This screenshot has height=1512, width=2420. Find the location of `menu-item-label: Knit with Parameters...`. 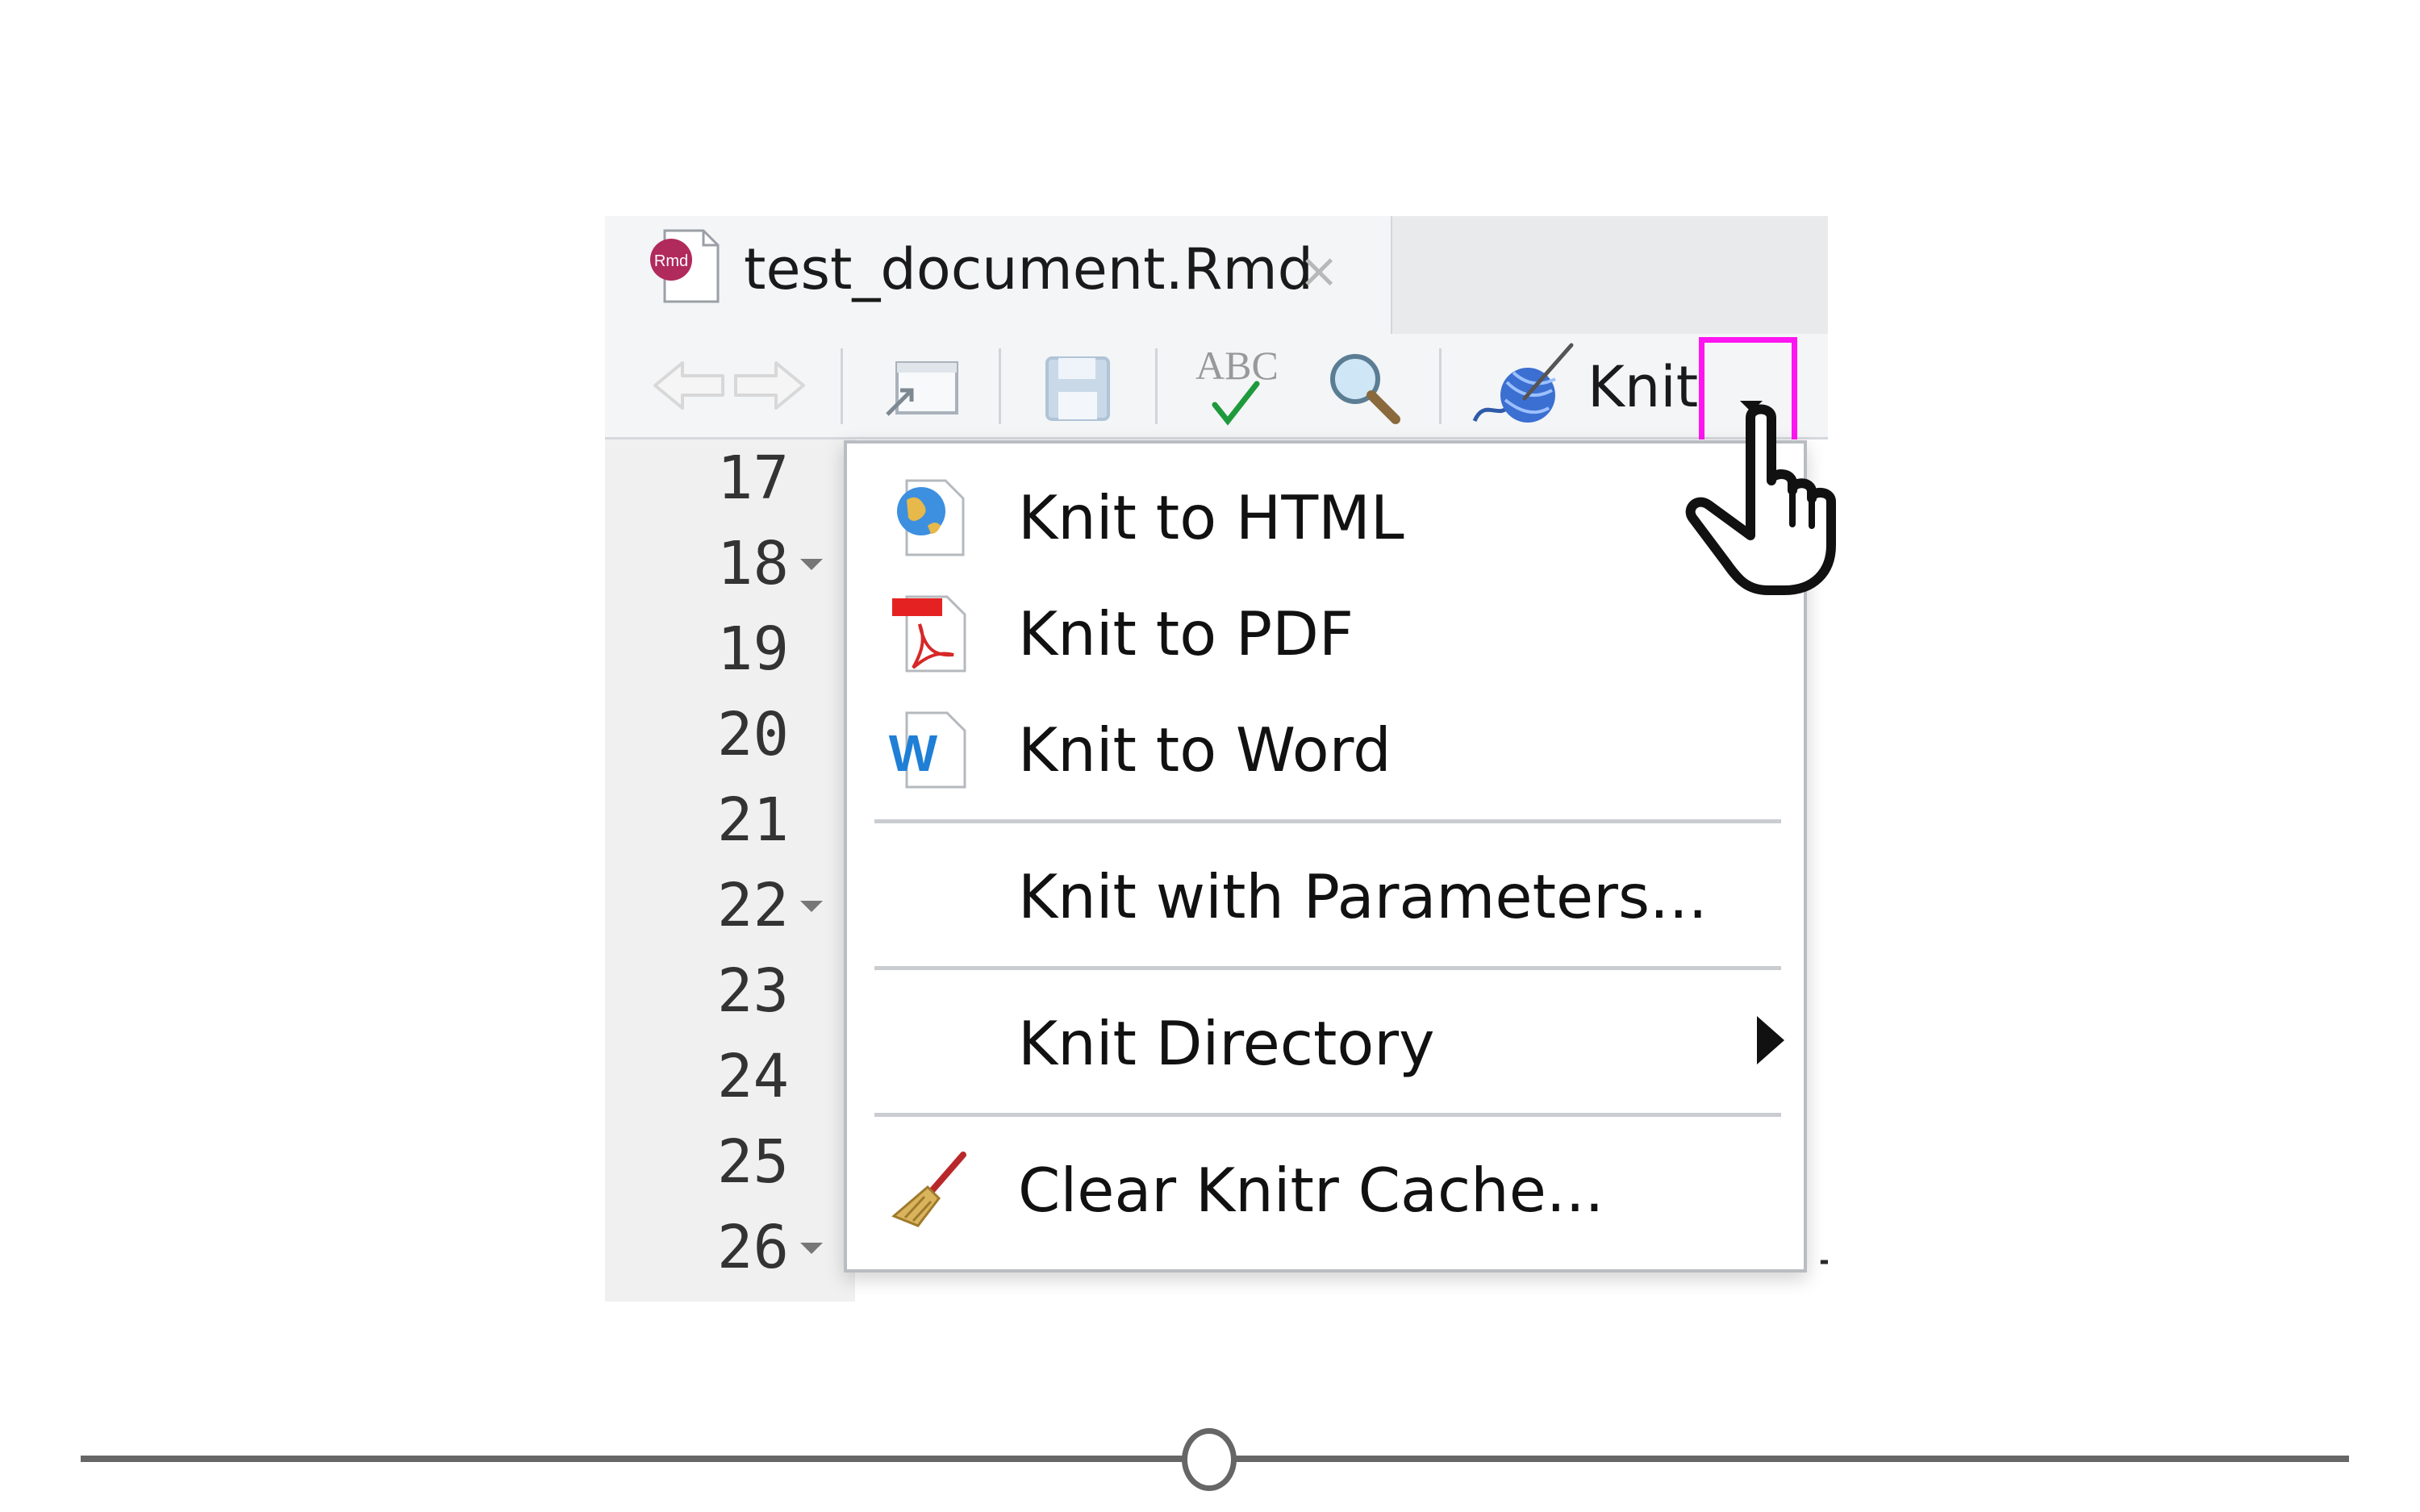

menu-item-label: Knit with Parameters... is located at coordinates (1363, 896).